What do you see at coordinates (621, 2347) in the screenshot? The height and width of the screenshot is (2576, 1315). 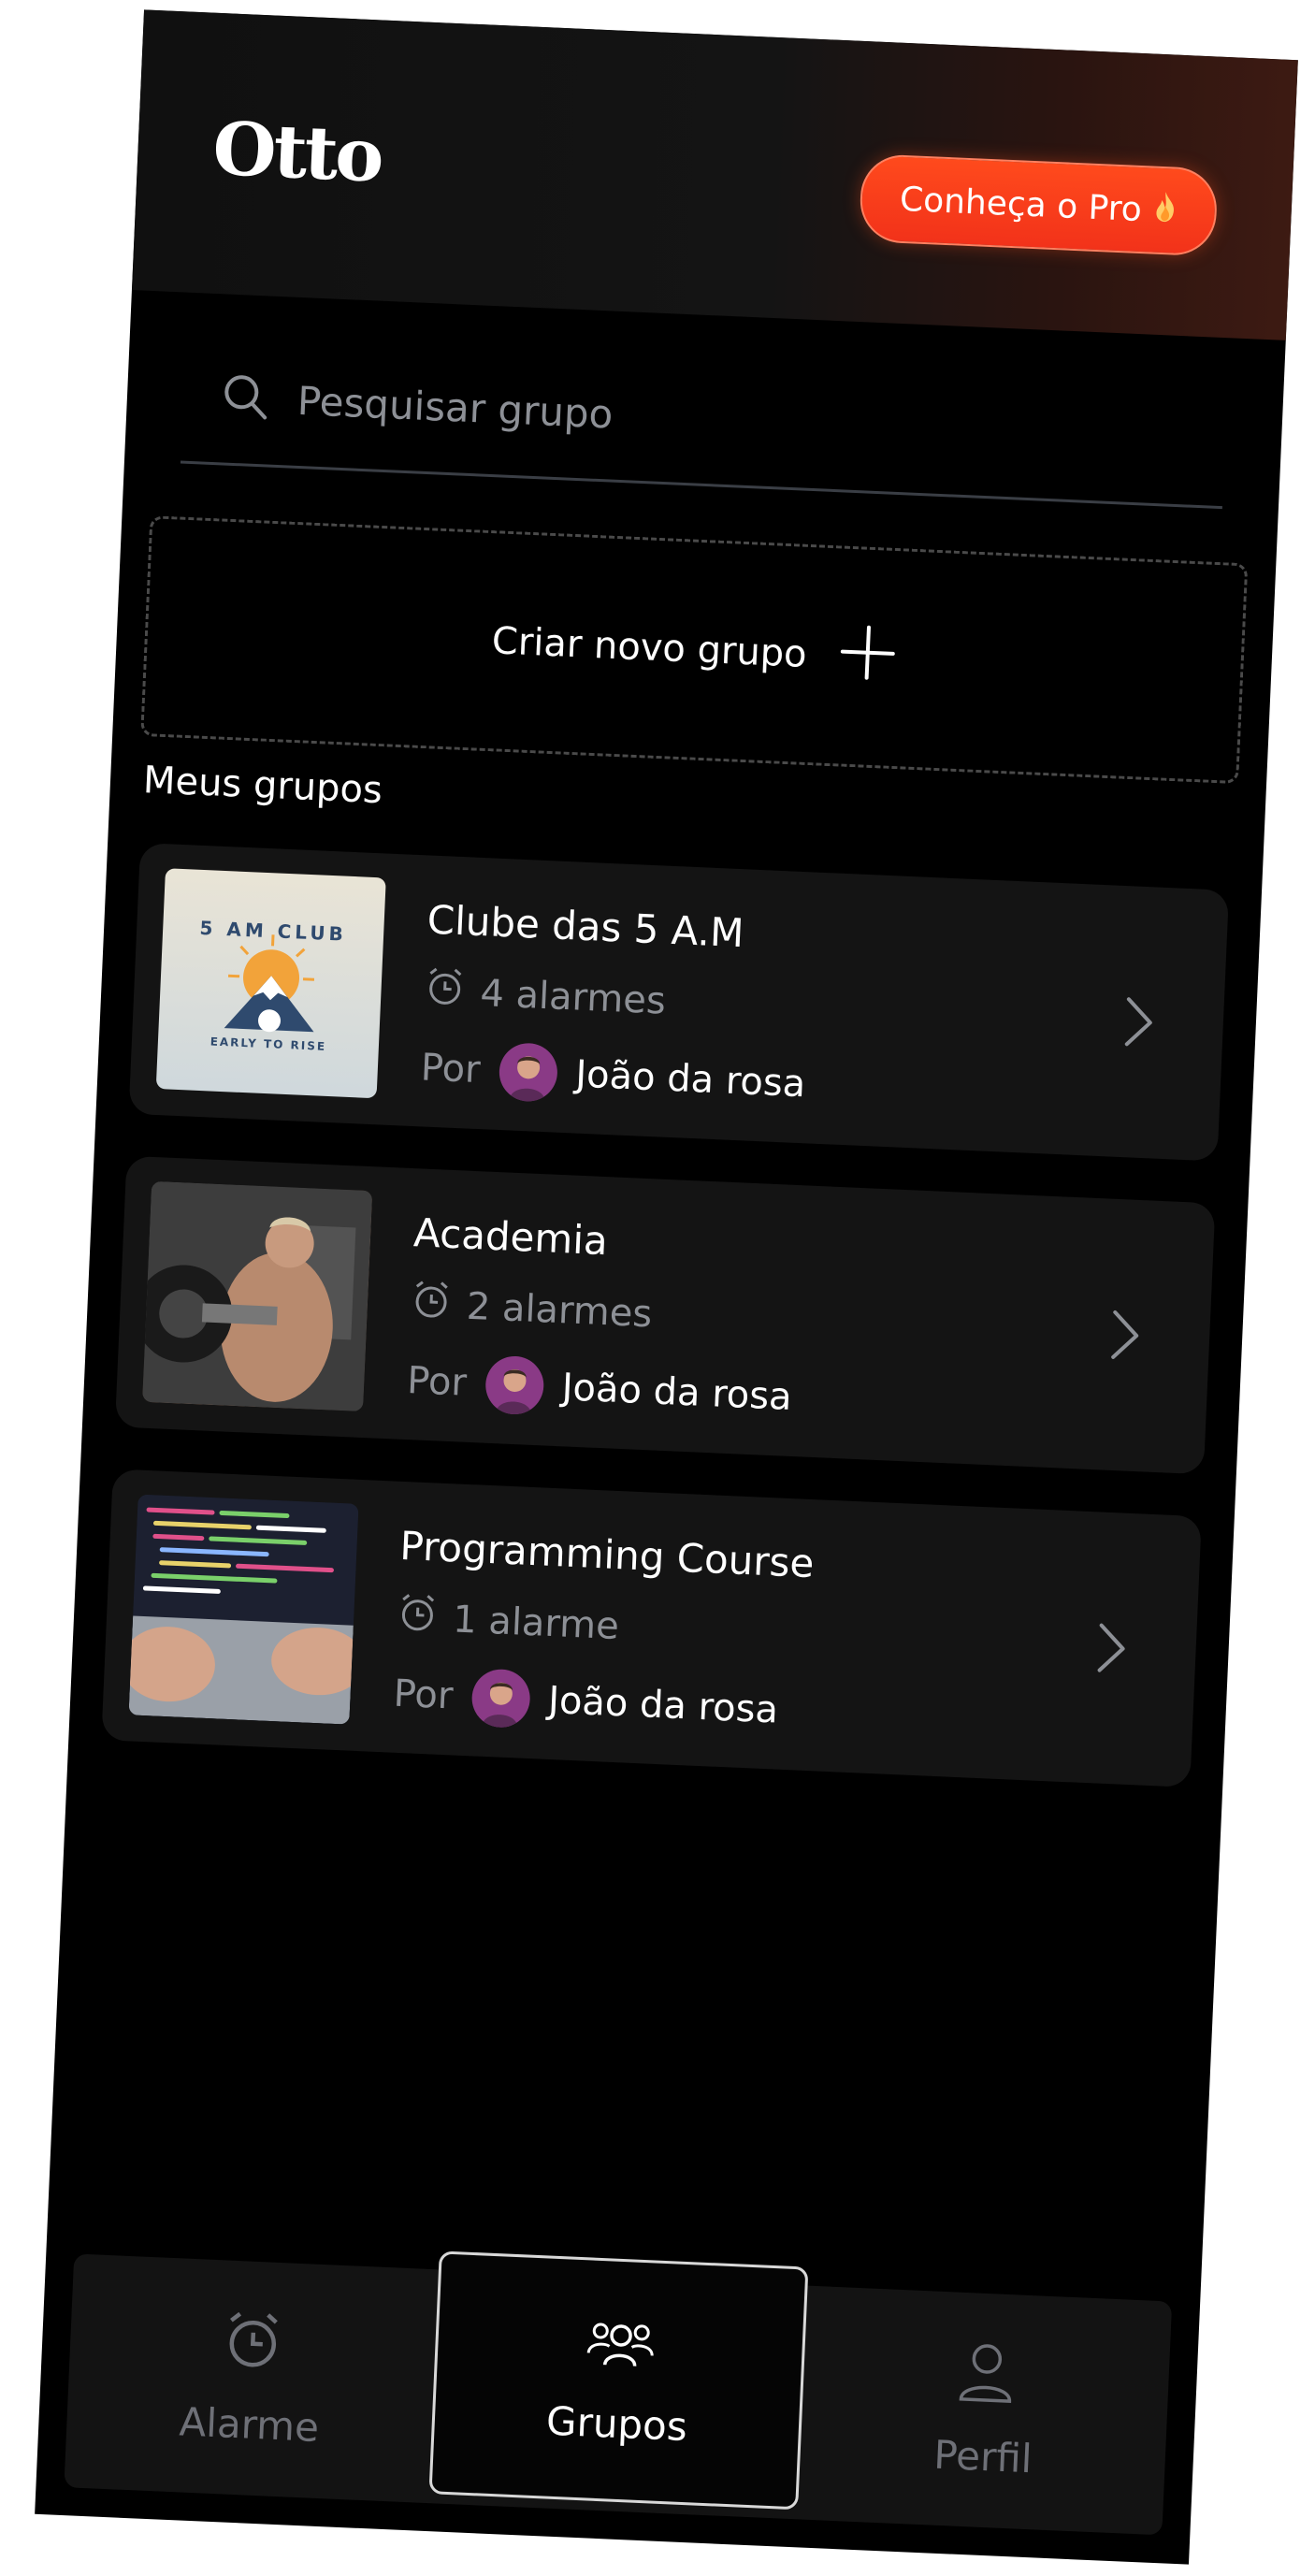 I see `group-icon` at bounding box center [621, 2347].